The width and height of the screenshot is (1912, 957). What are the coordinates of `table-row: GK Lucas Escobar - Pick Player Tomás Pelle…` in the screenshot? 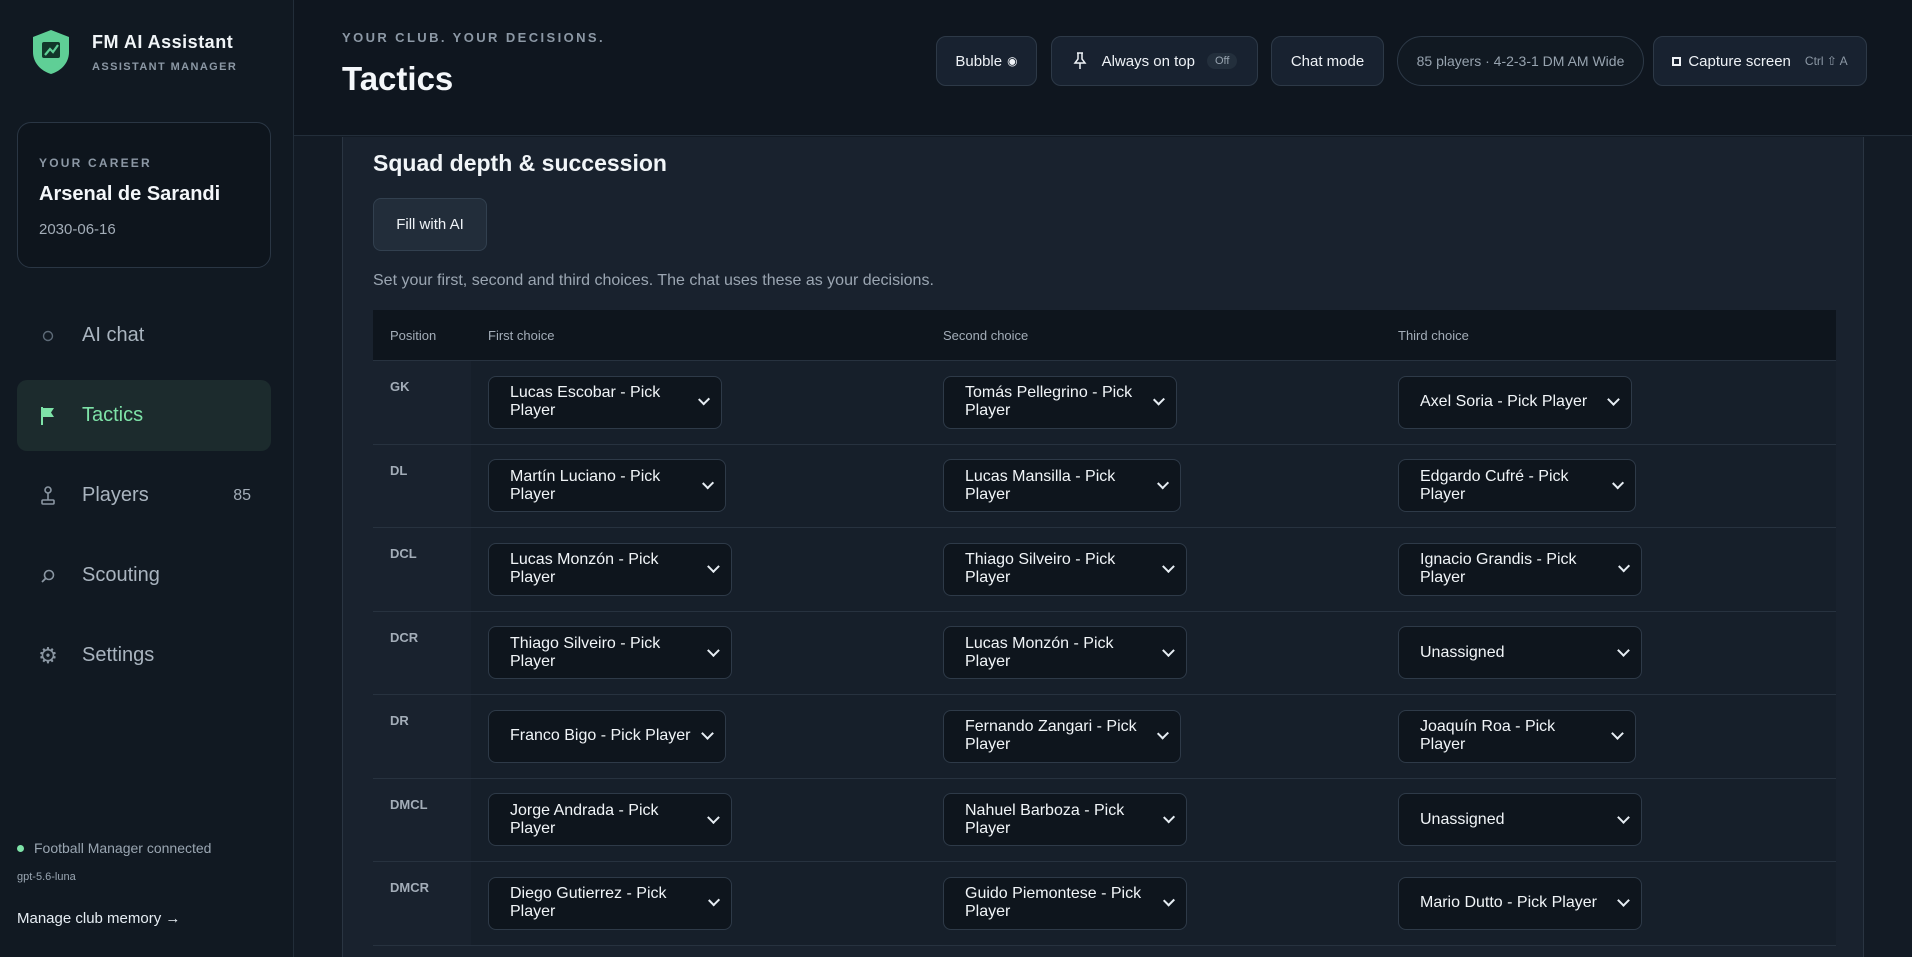 It's located at (1104, 403).